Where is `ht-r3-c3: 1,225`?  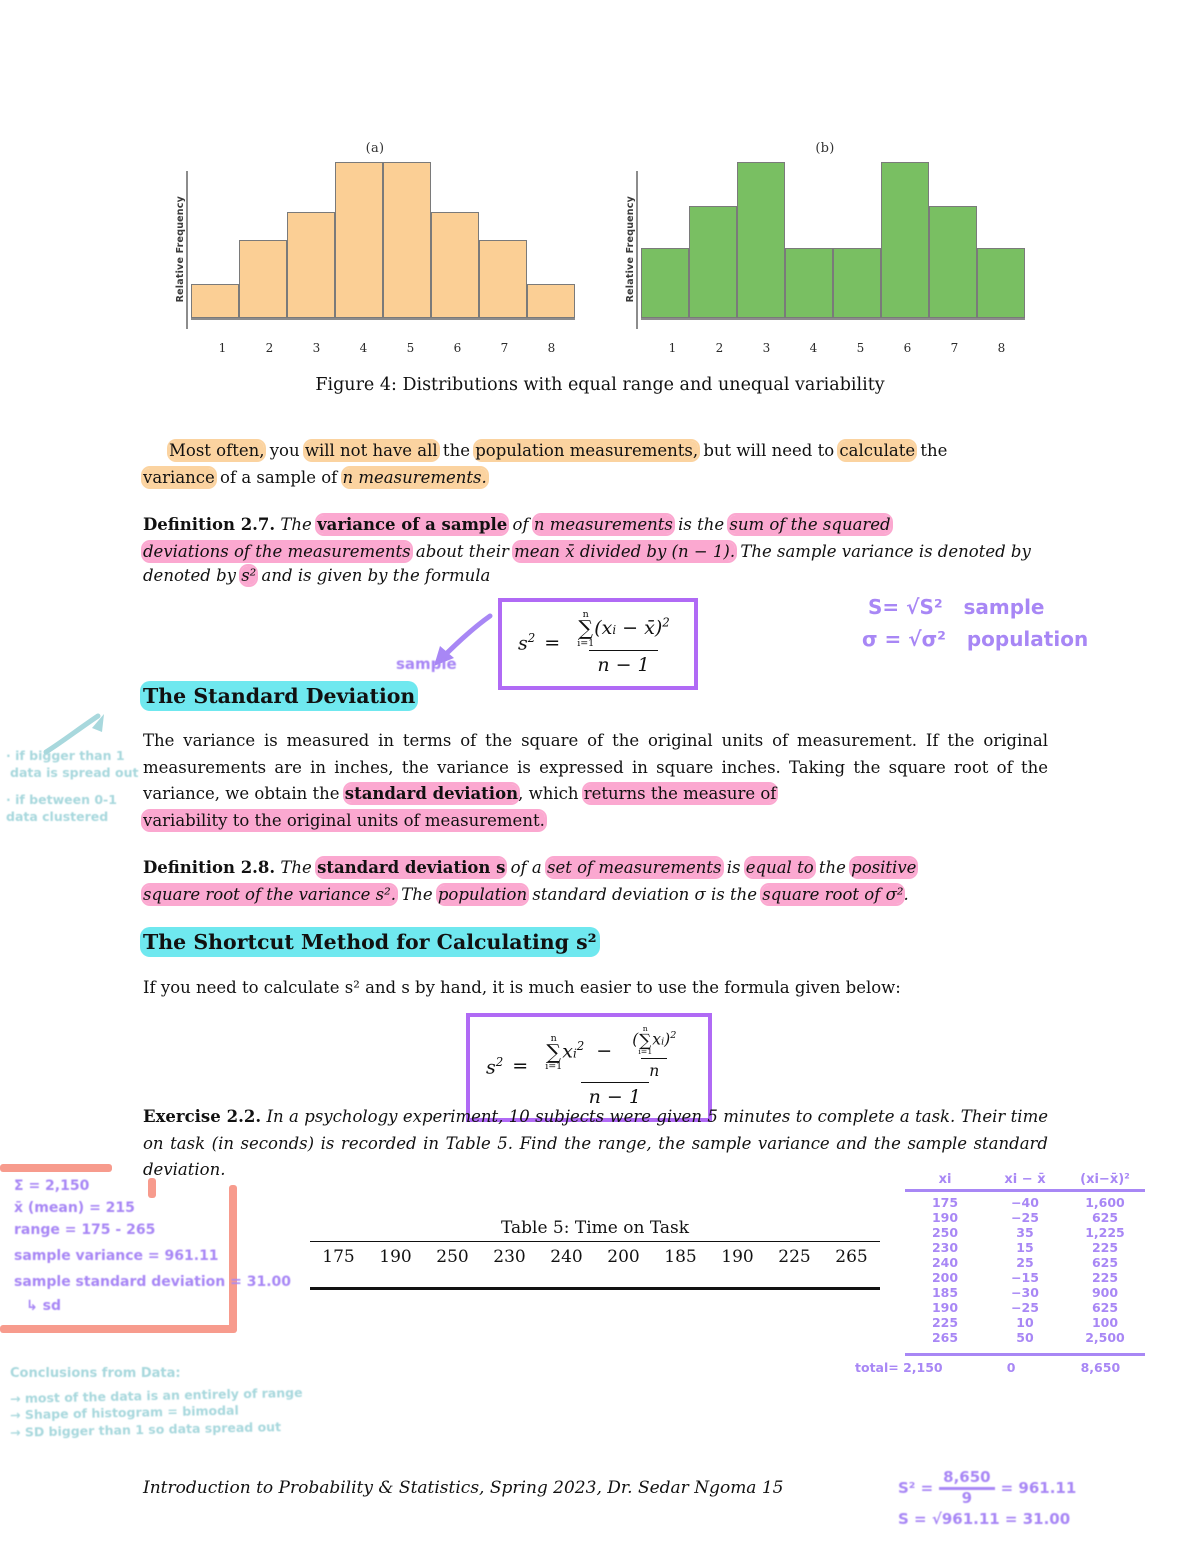 ht-r3-c3: 1,225 is located at coordinates (1105, 1232).